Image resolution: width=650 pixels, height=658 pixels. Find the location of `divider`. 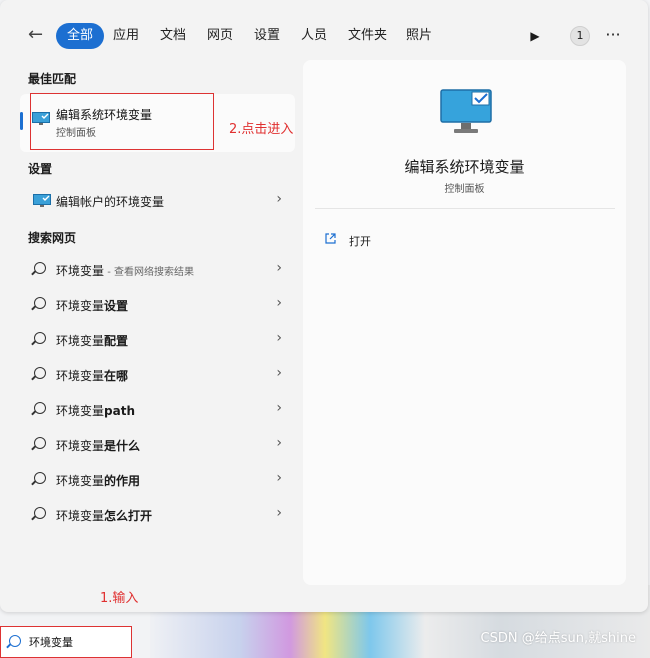

divider is located at coordinates (465, 208).